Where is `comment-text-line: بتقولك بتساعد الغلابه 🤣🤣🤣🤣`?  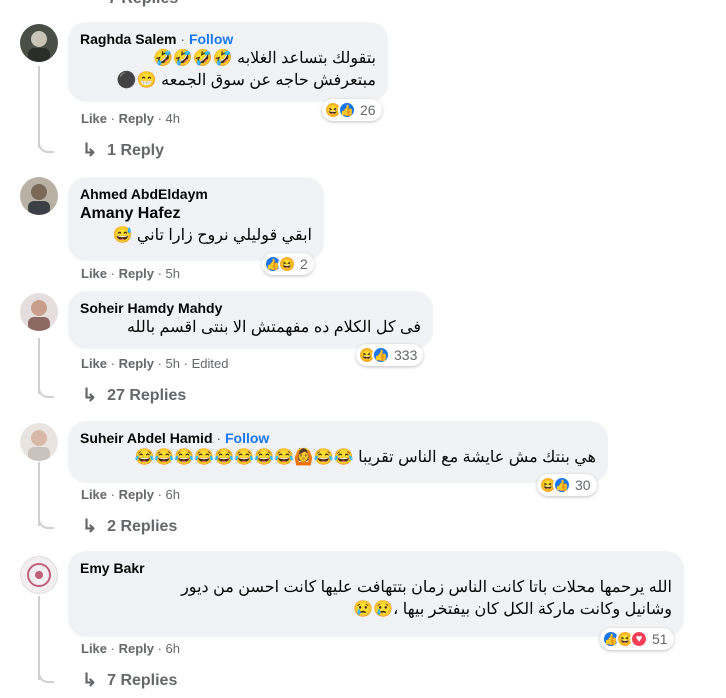
comment-text-line: بتقولك بتساعد الغلابه 🤣🤣🤣🤣 is located at coordinates (264, 58).